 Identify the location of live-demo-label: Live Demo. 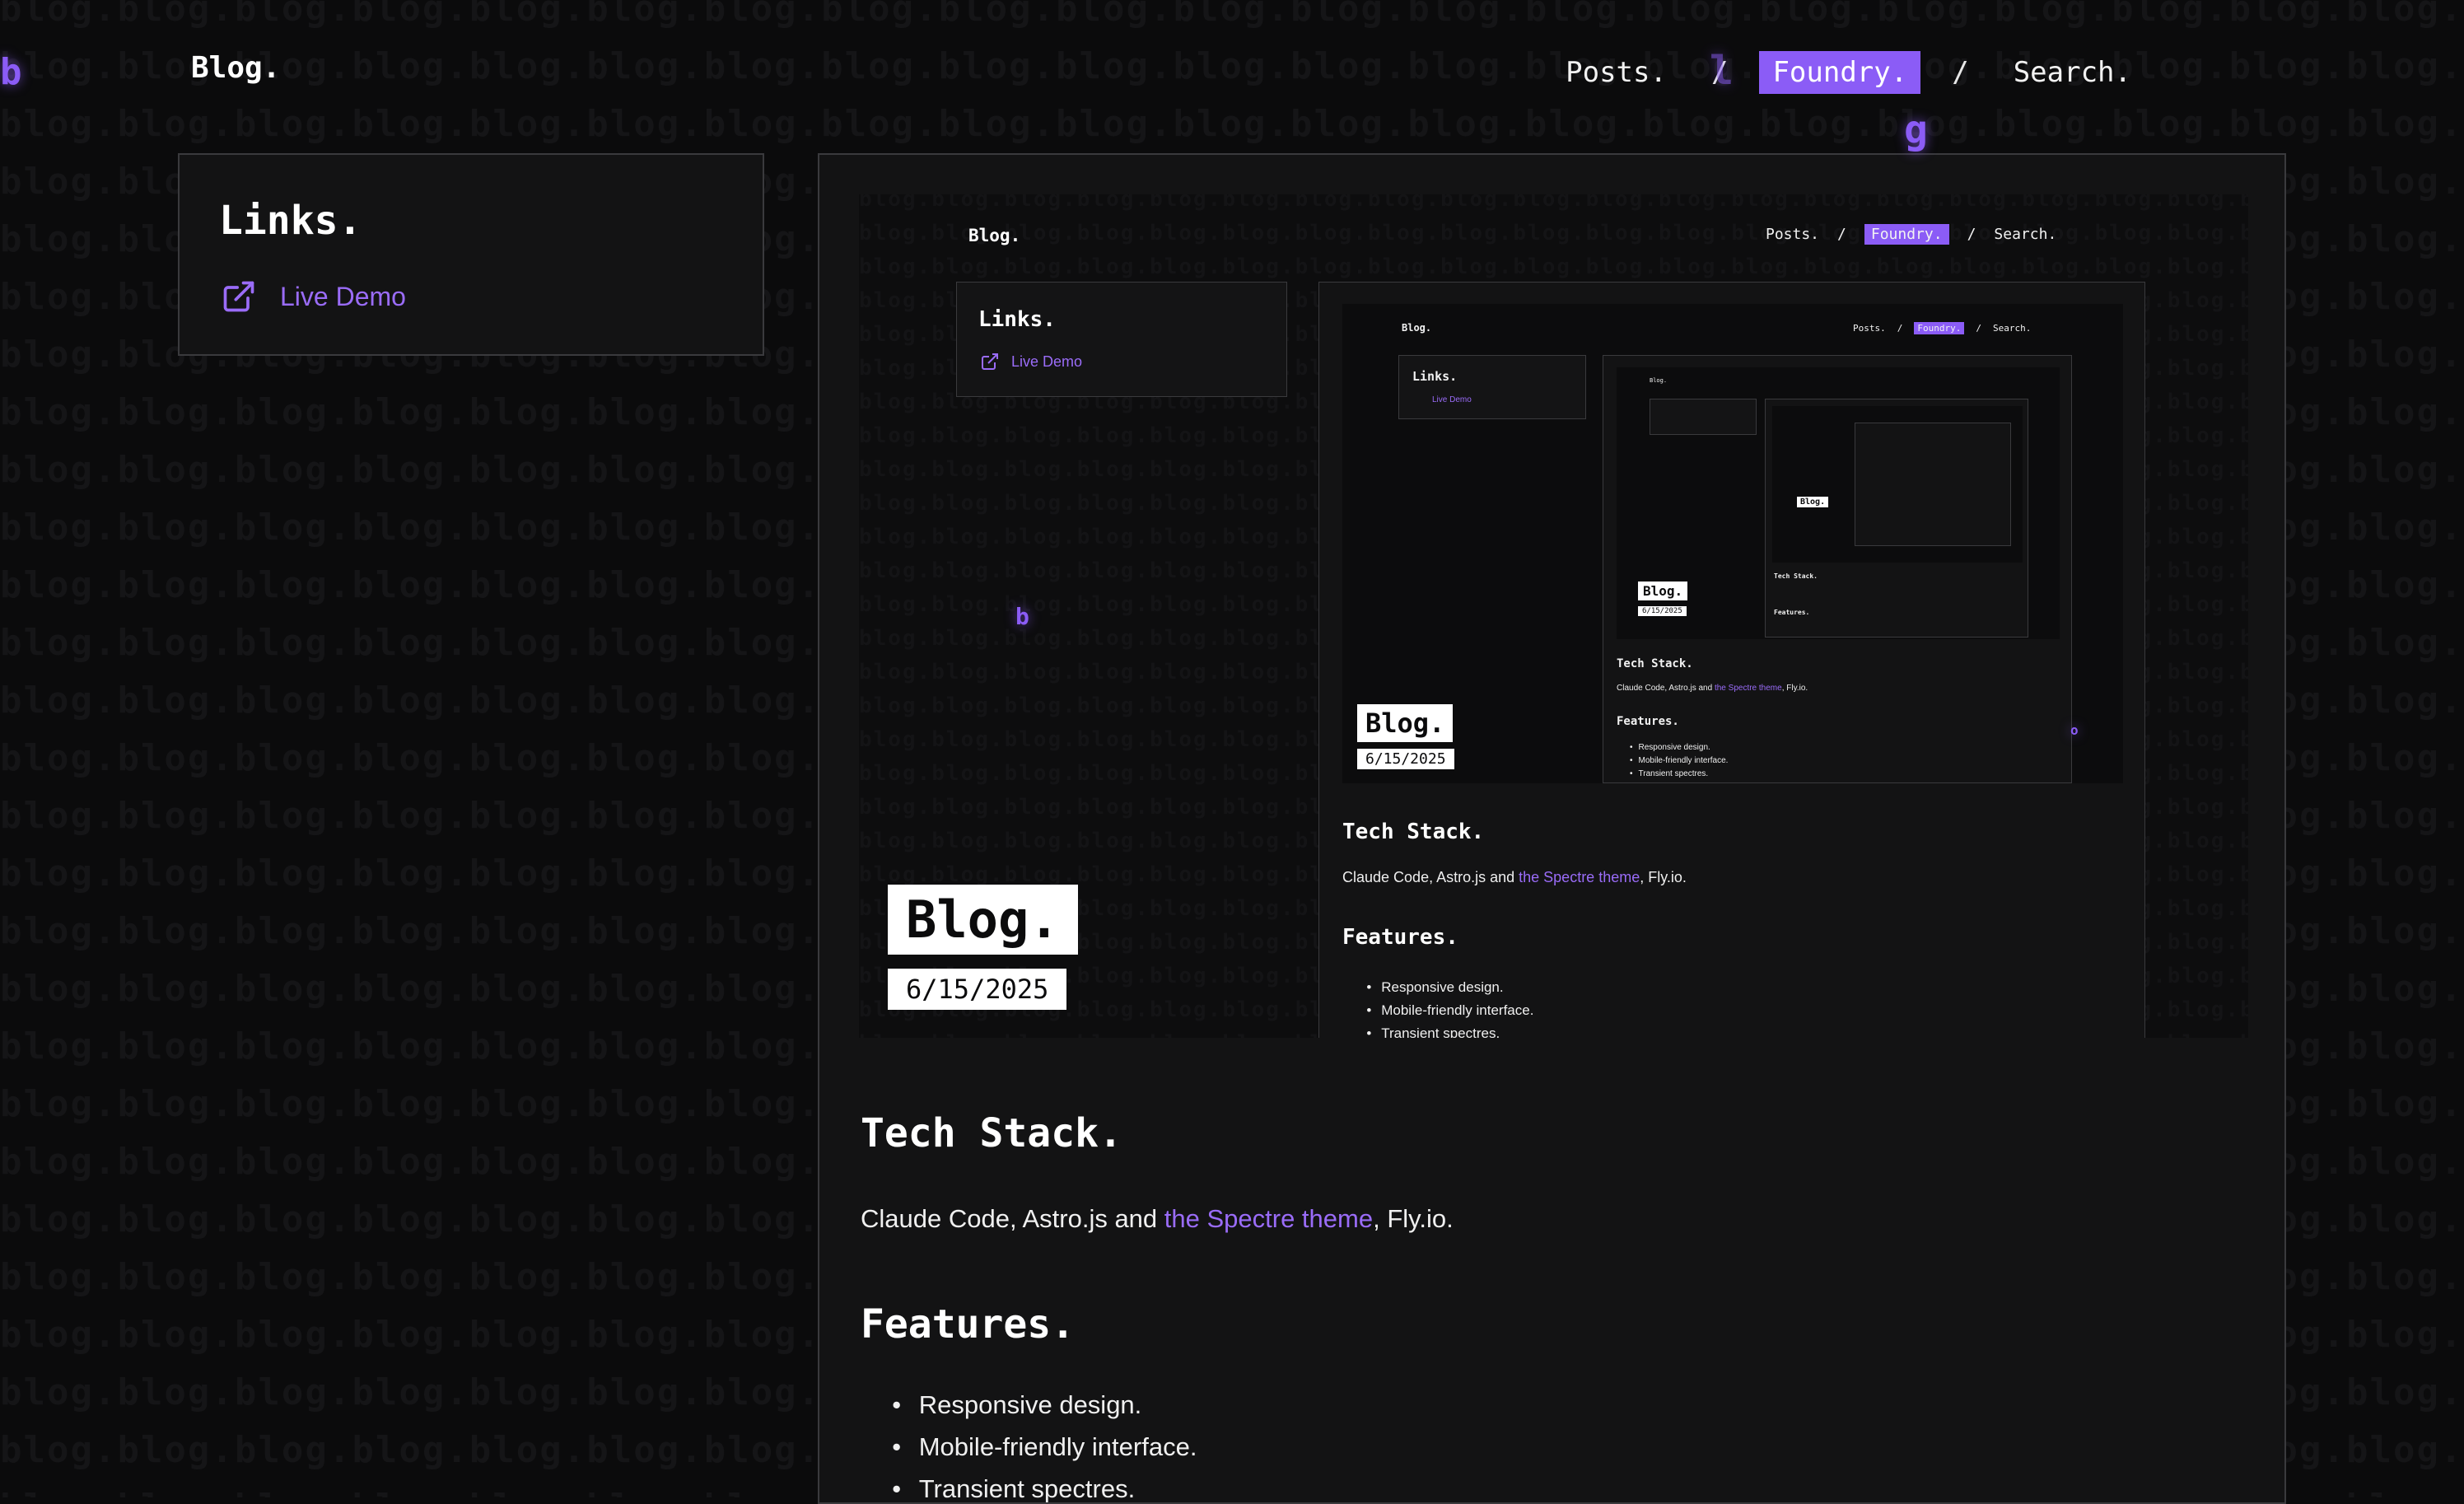
(343, 296).